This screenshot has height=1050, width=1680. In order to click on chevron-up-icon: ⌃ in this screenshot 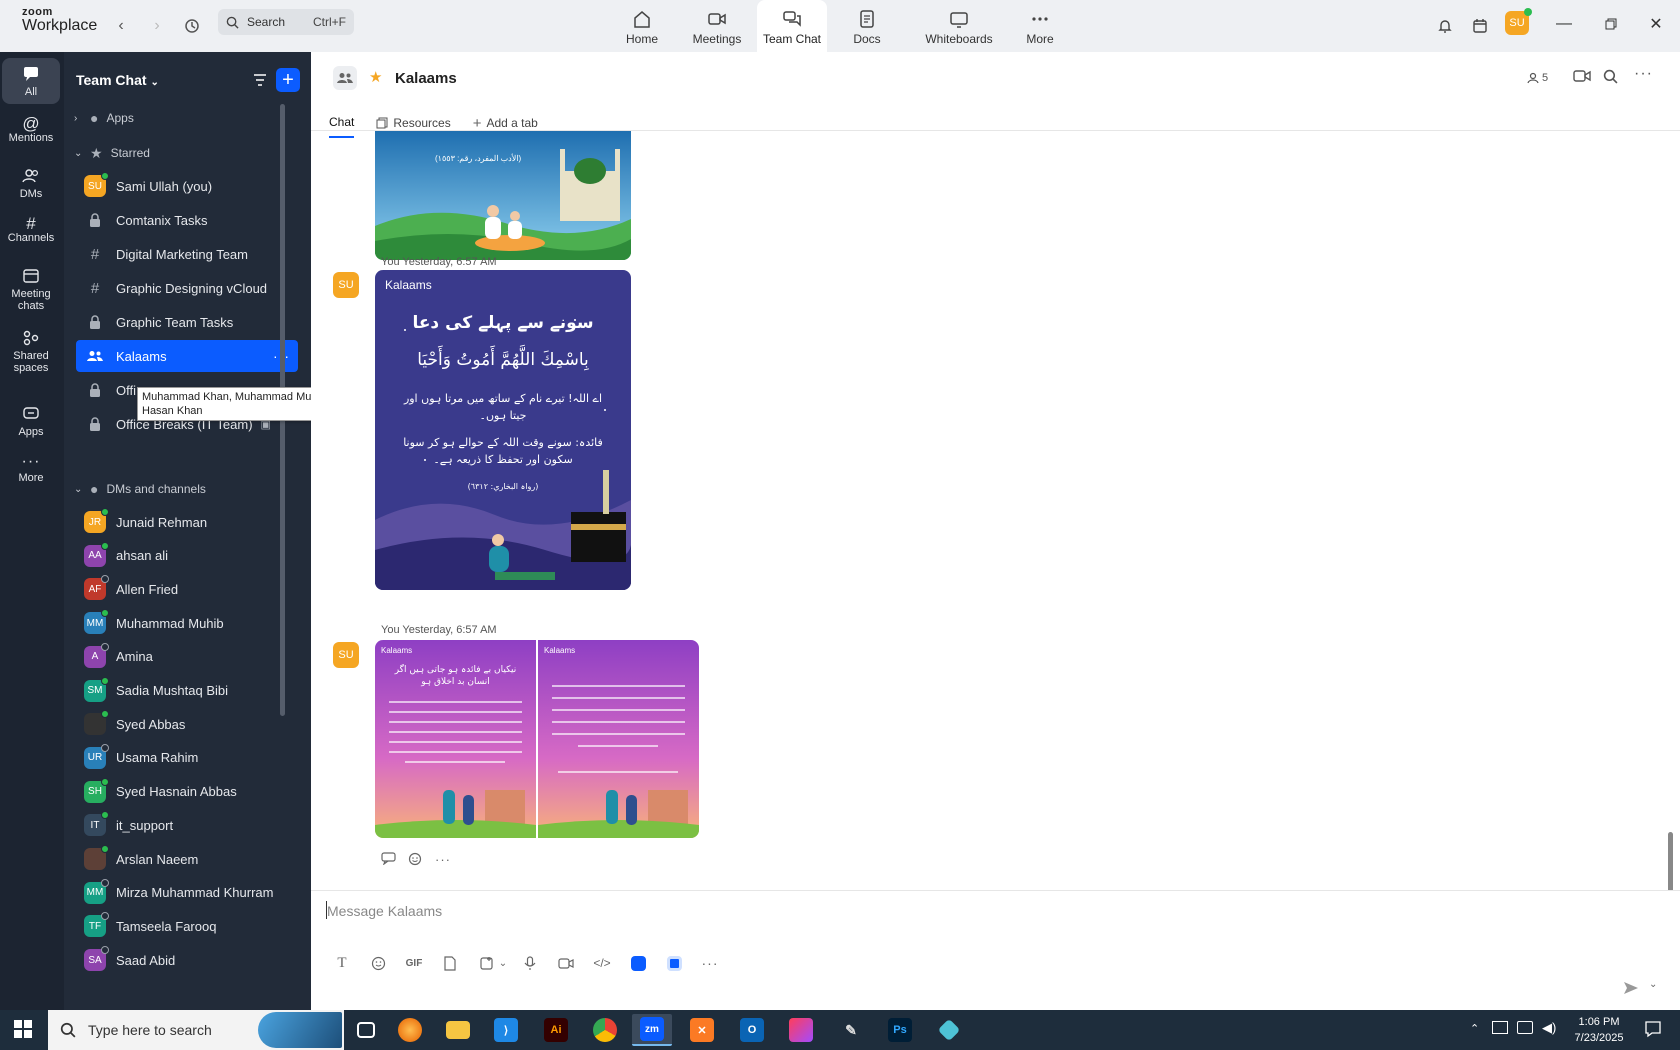, I will do `click(1474, 1028)`.